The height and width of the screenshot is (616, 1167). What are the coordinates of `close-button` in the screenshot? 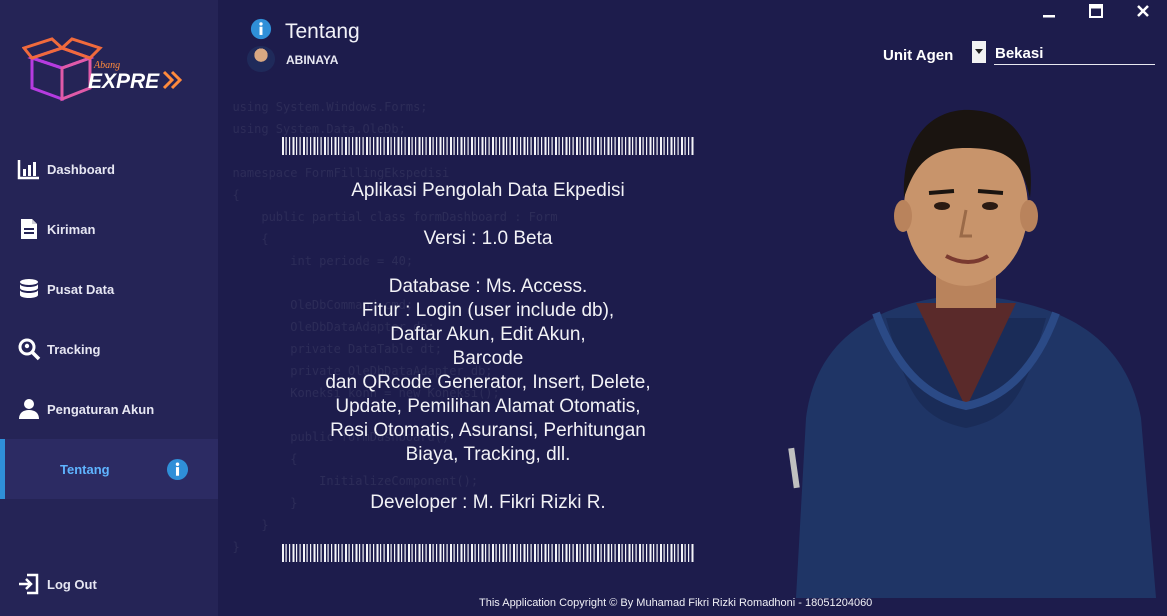 It's located at (1143, 13).